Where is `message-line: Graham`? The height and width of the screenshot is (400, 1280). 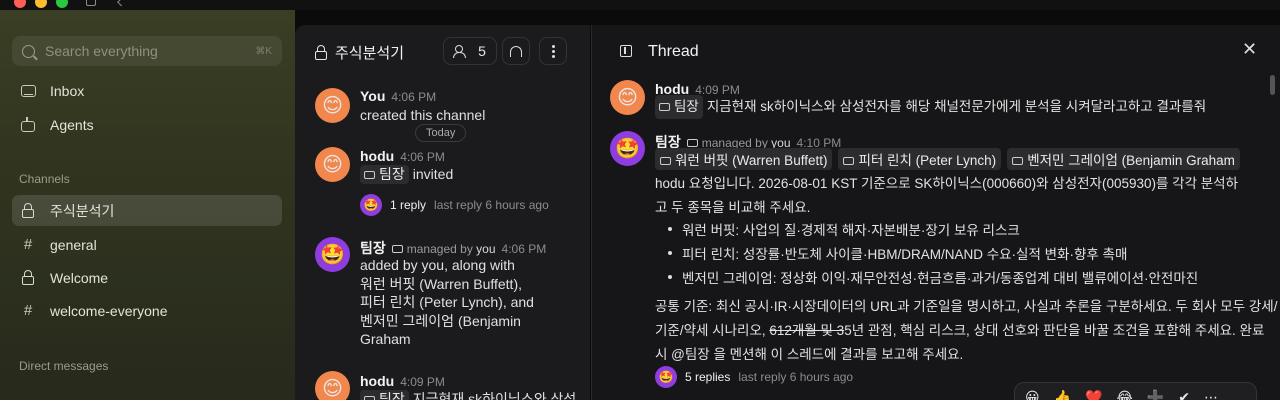 message-line: Graham is located at coordinates (385, 339).